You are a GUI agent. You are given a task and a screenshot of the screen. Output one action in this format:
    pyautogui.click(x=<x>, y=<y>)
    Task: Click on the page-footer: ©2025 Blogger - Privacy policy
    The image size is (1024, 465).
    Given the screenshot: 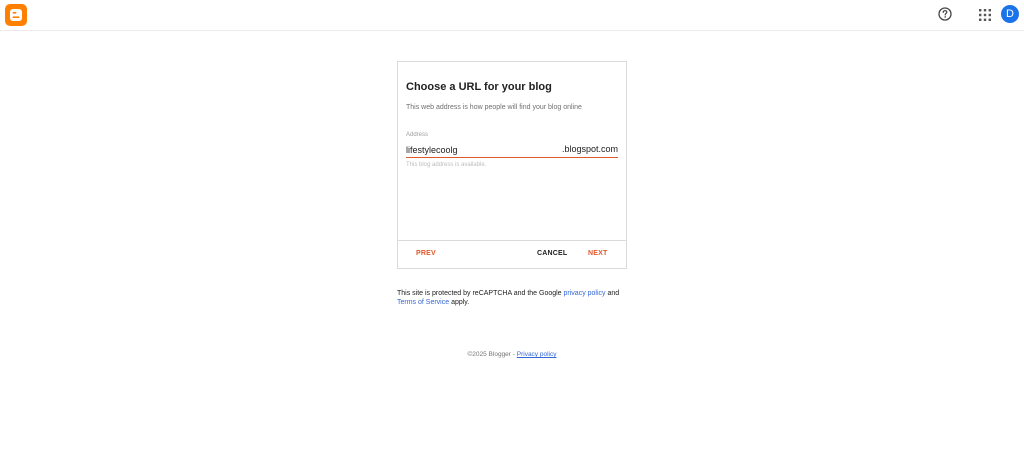 What is the action you would take?
    pyautogui.click(x=512, y=354)
    